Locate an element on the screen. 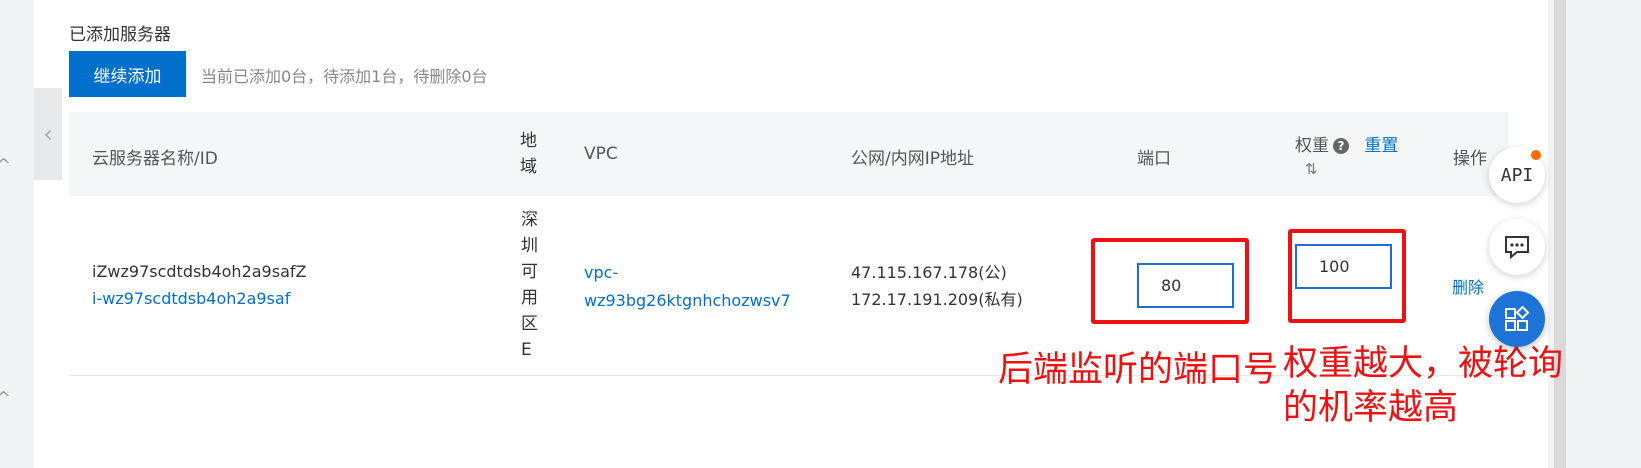 The width and height of the screenshot is (1641, 468). collapse-tab: ‹ is located at coordinates (48, 134).